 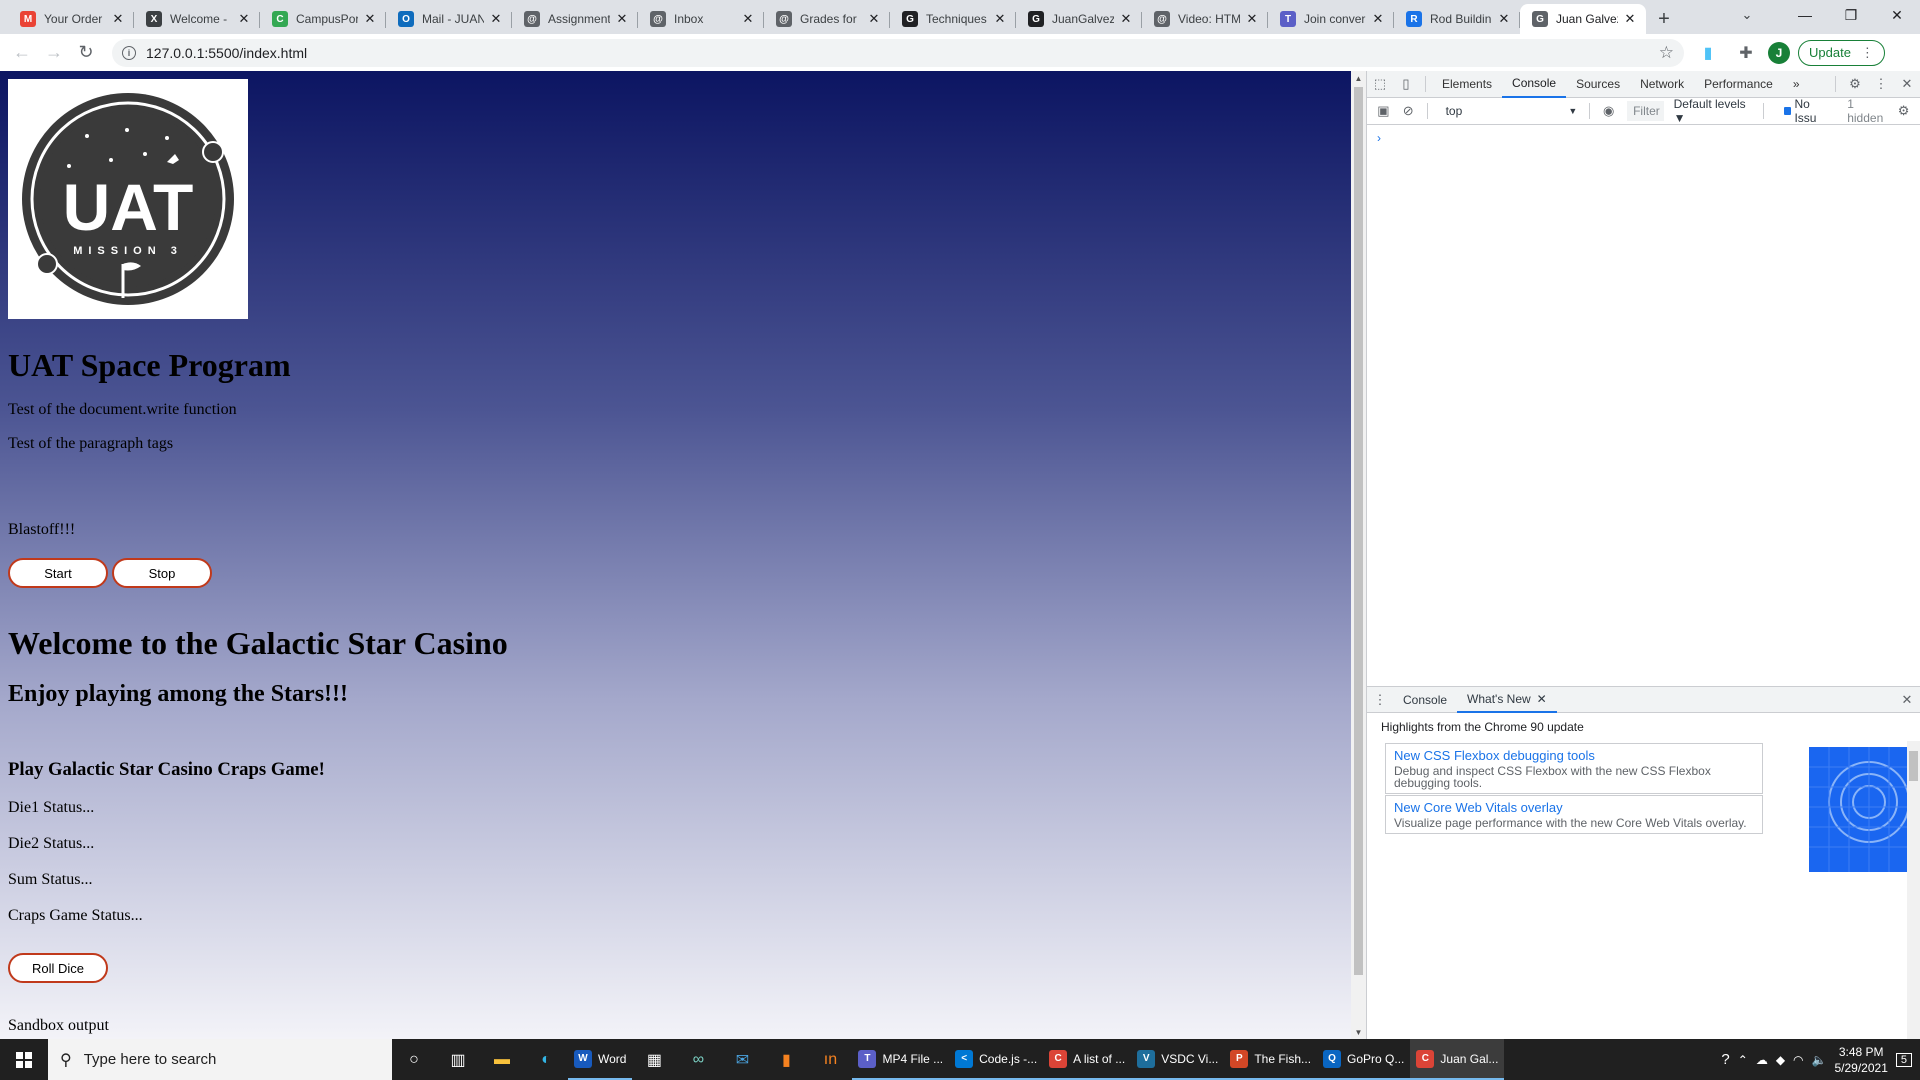 What do you see at coordinates (1380, 84) in the screenshot?
I see `inspect-element-icon: ⬚` at bounding box center [1380, 84].